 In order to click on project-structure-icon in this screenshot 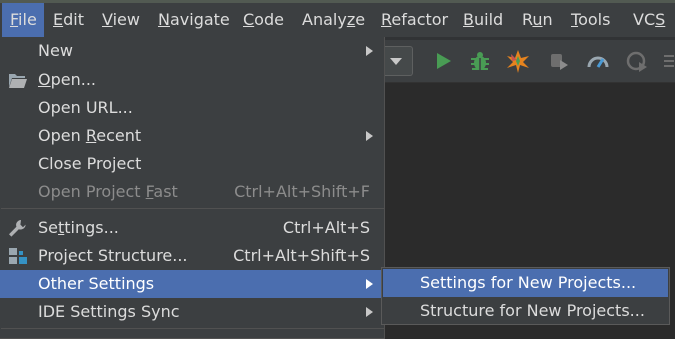, I will do `click(18, 256)`.